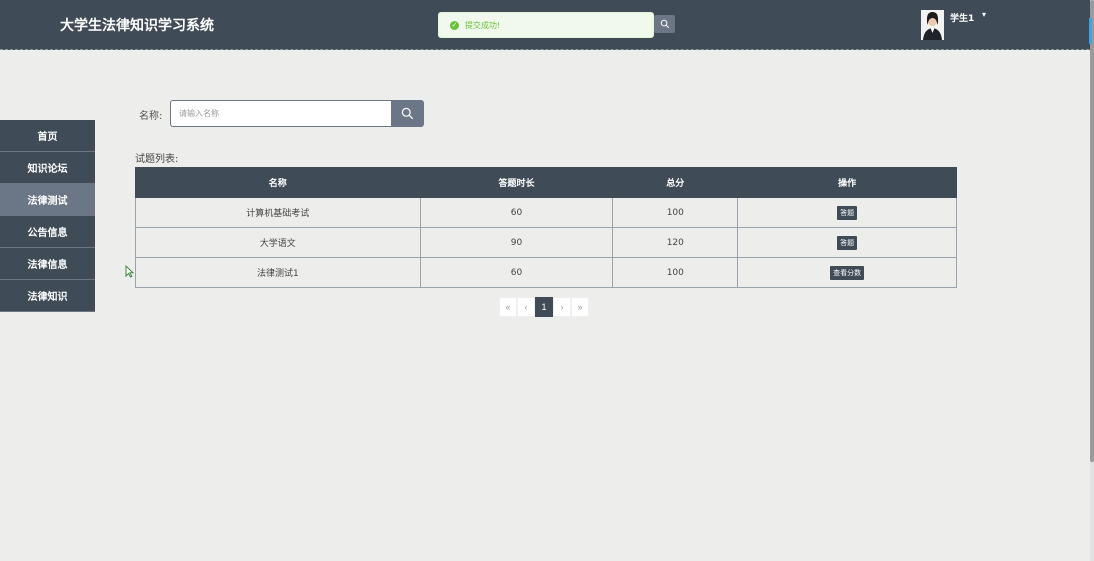 Image resolution: width=1094 pixels, height=561 pixels. Describe the element at coordinates (47, 168) in the screenshot. I see `sidebar-item-forum: 知识论坛` at that location.